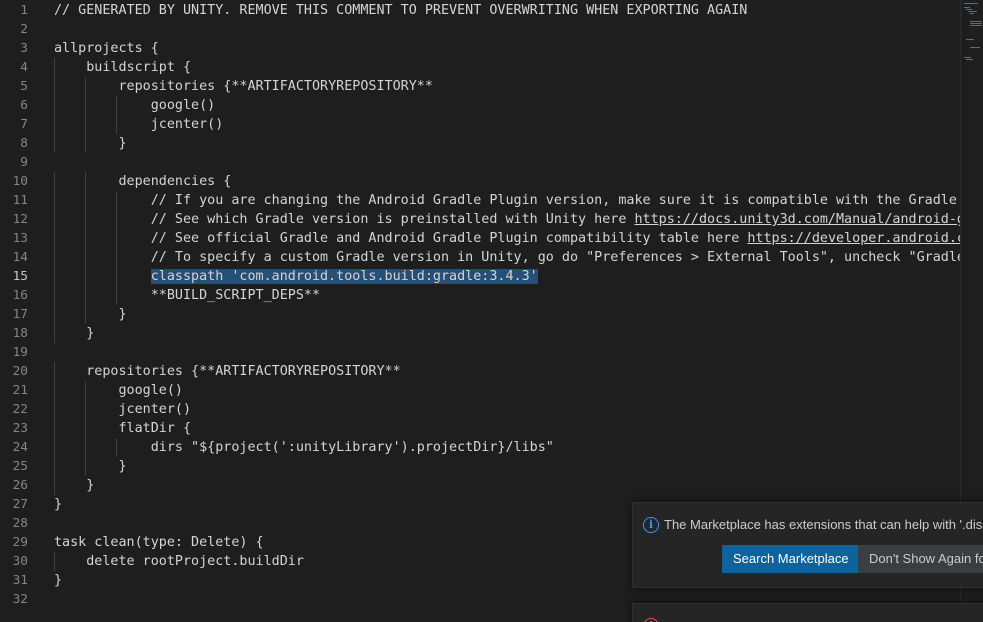 This screenshot has width=983, height=622. What do you see at coordinates (24, 105) in the screenshot?
I see `line-number: 6` at bounding box center [24, 105].